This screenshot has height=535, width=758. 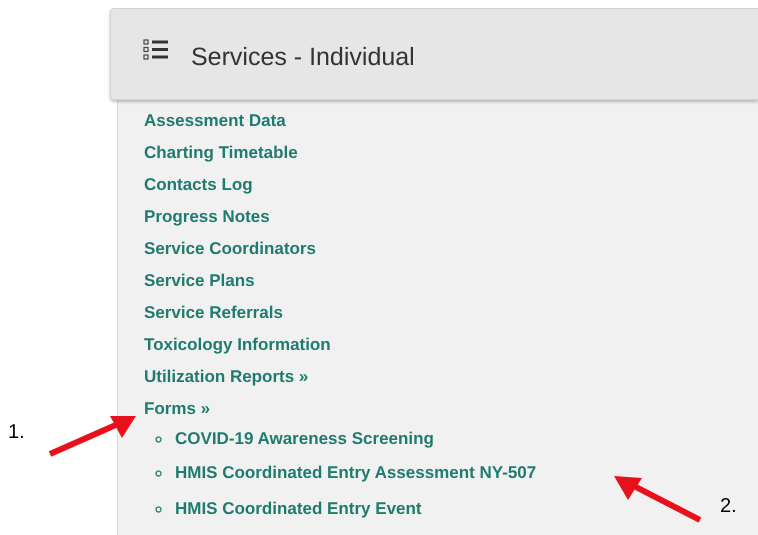 What do you see at coordinates (658, 499) in the screenshot?
I see `arrow-icon` at bounding box center [658, 499].